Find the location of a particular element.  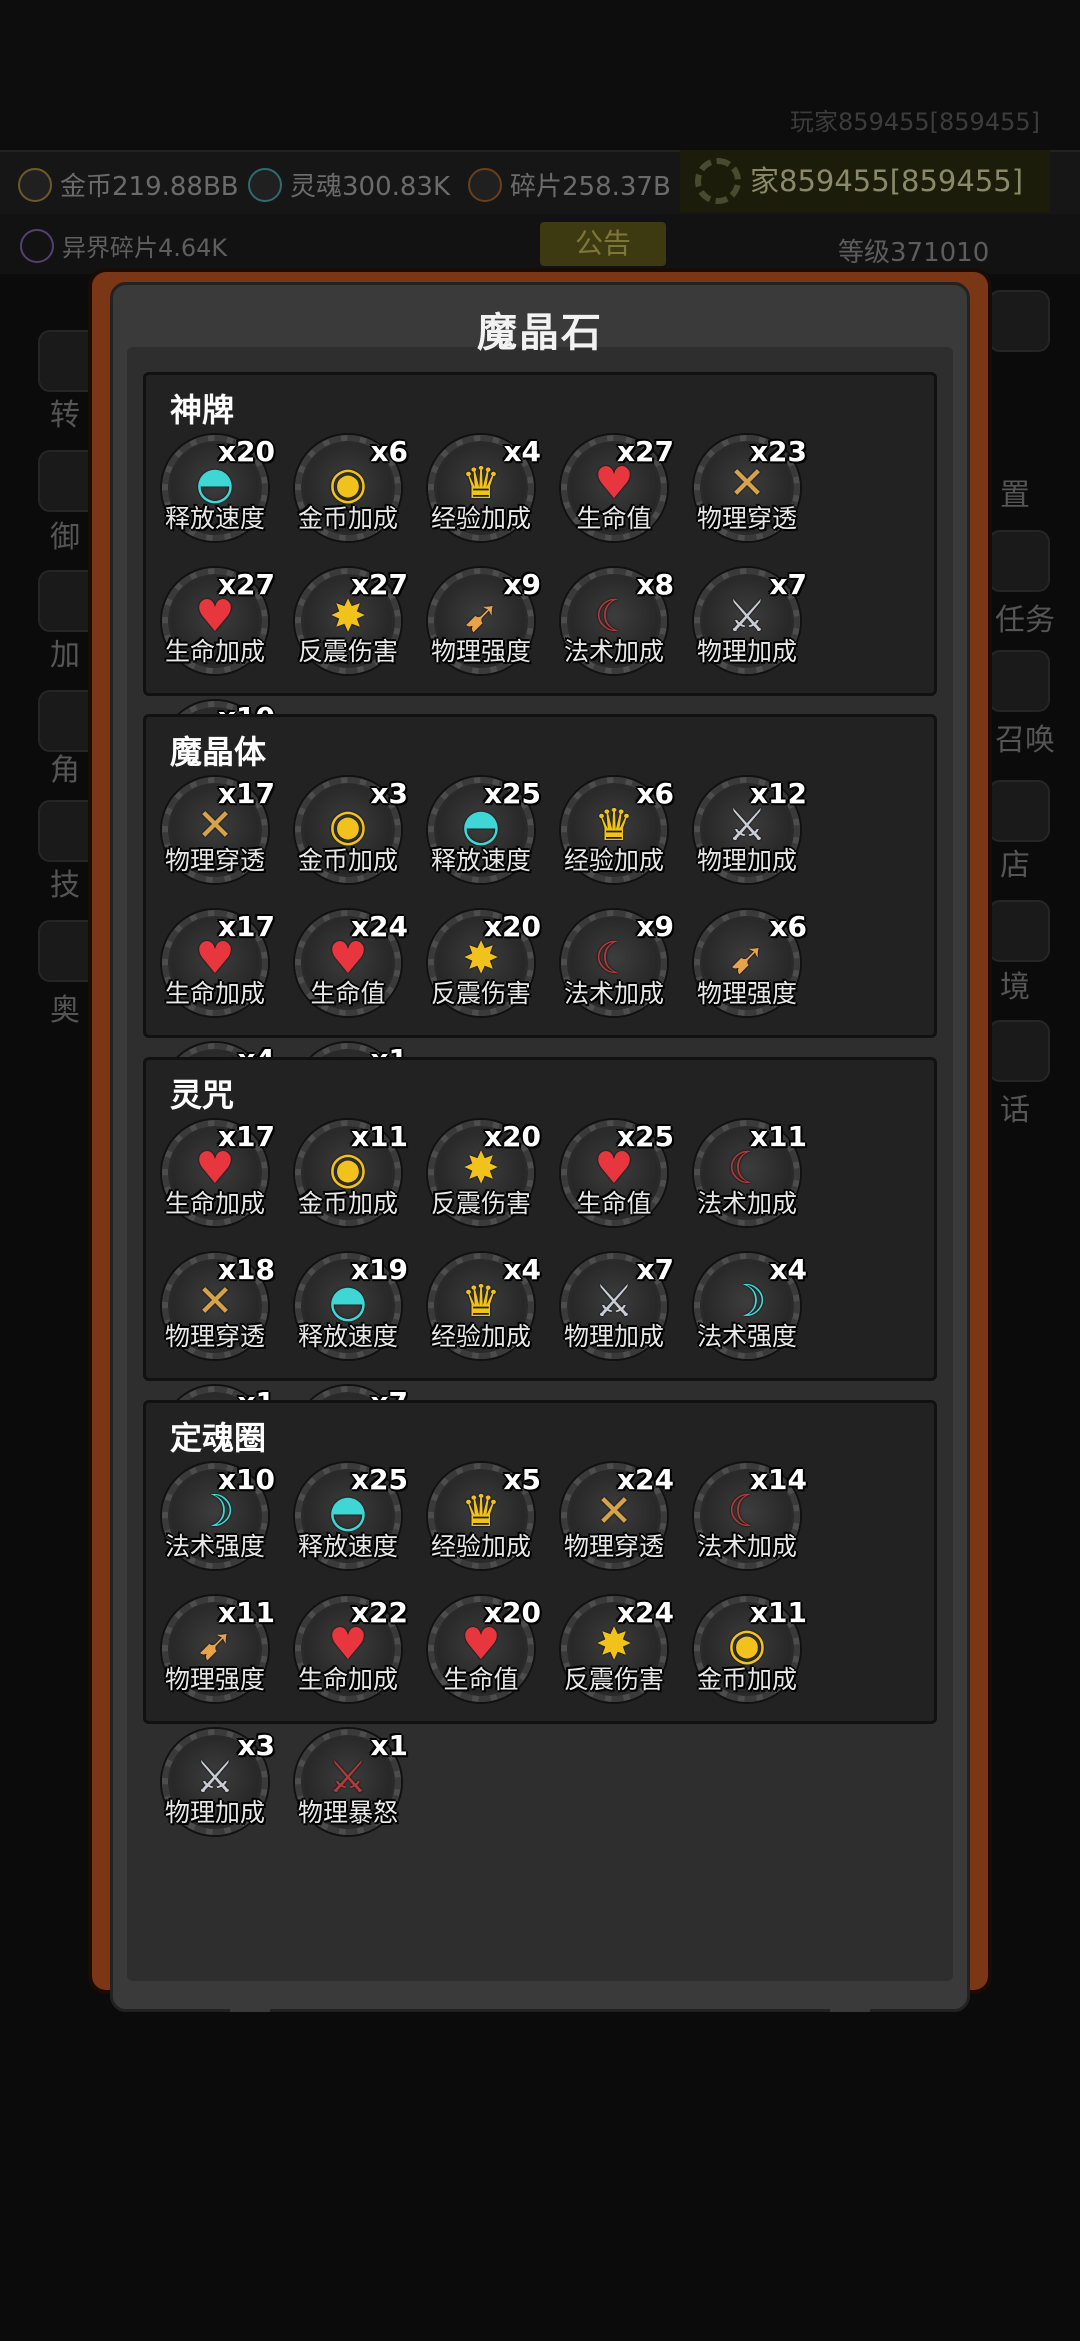

item-count: x20 is located at coordinates (512, 926).